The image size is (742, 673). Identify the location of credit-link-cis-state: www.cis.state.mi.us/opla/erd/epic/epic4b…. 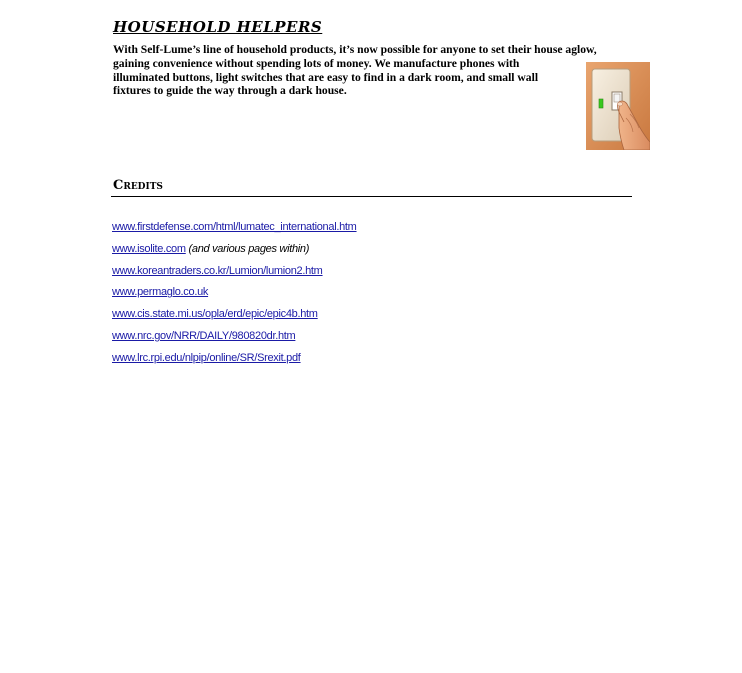
(215, 314).